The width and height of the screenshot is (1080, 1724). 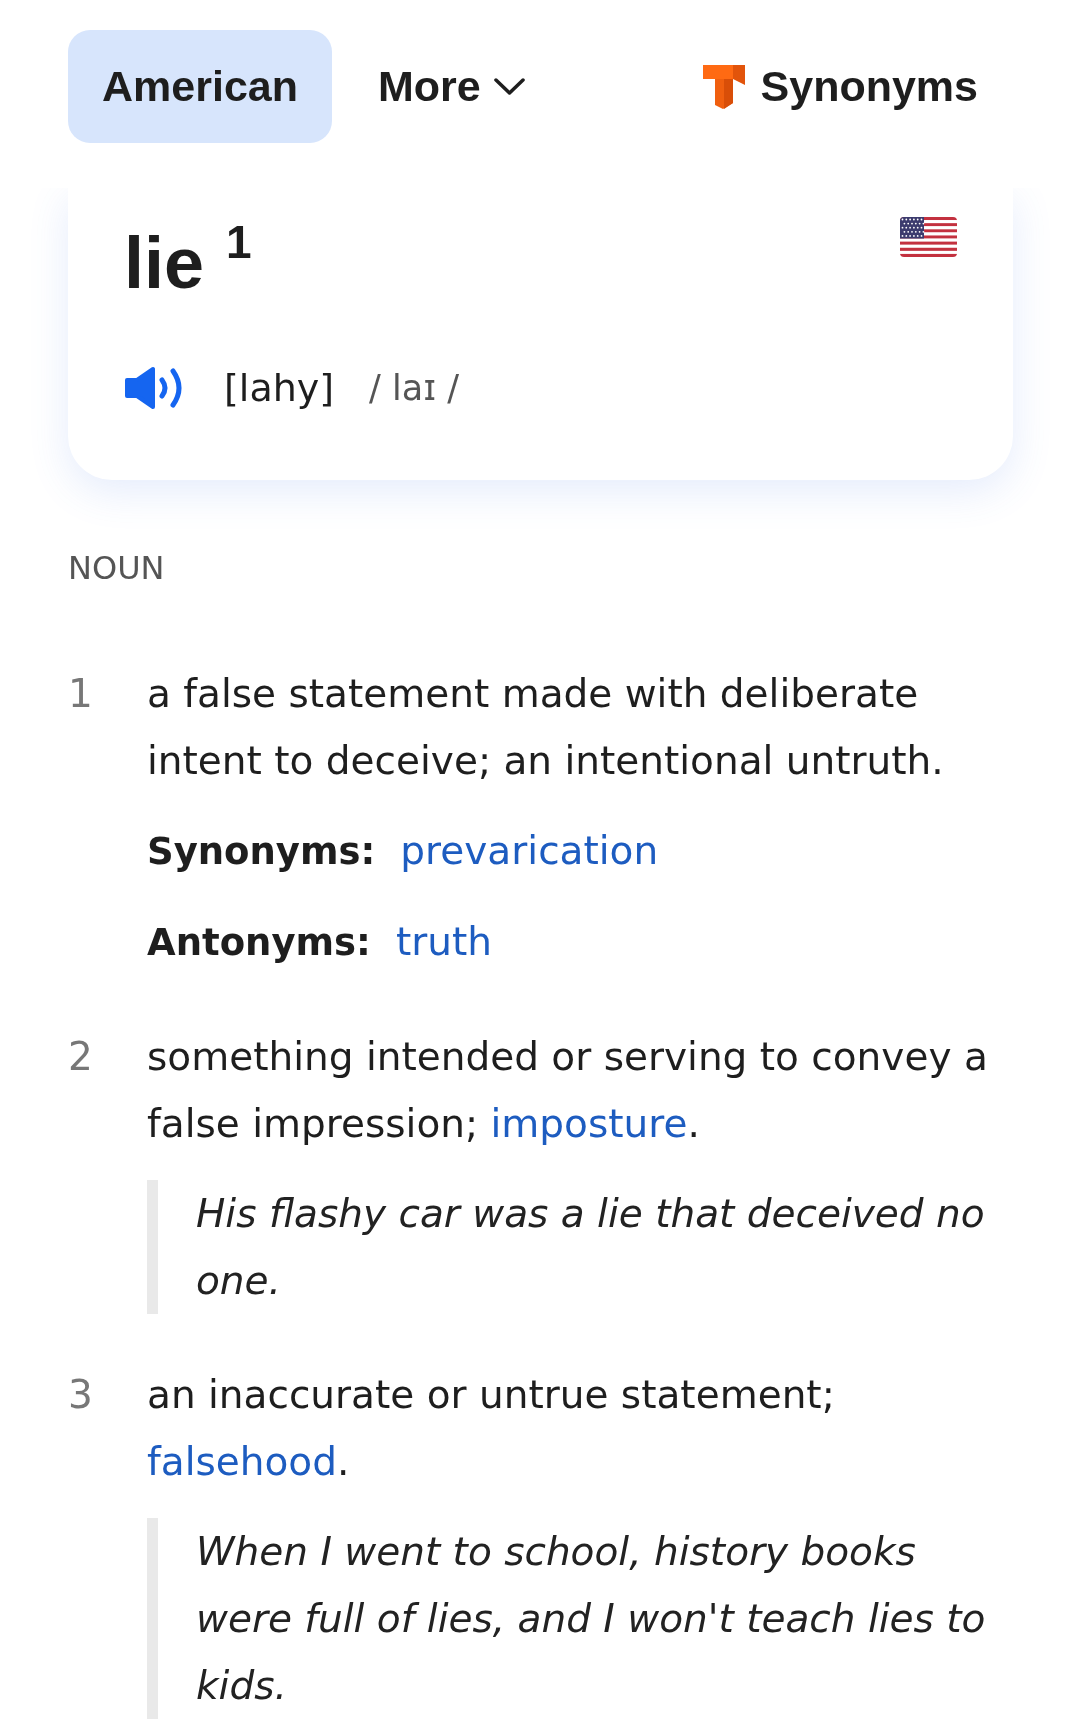 What do you see at coordinates (80, 1057) in the screenshot?
I see `definition-number: 2` at bounding box center [80, 1057].